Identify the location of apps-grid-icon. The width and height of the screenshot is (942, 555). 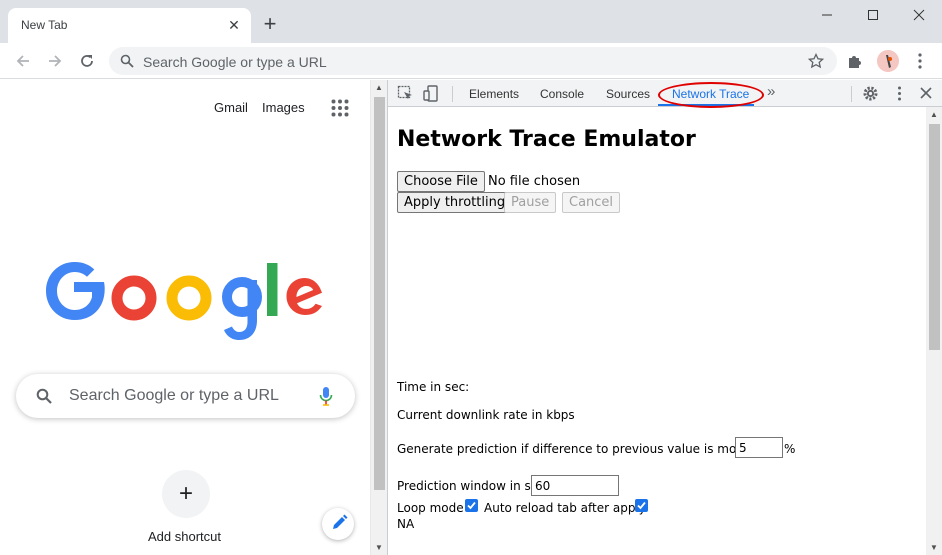
(340, 108).